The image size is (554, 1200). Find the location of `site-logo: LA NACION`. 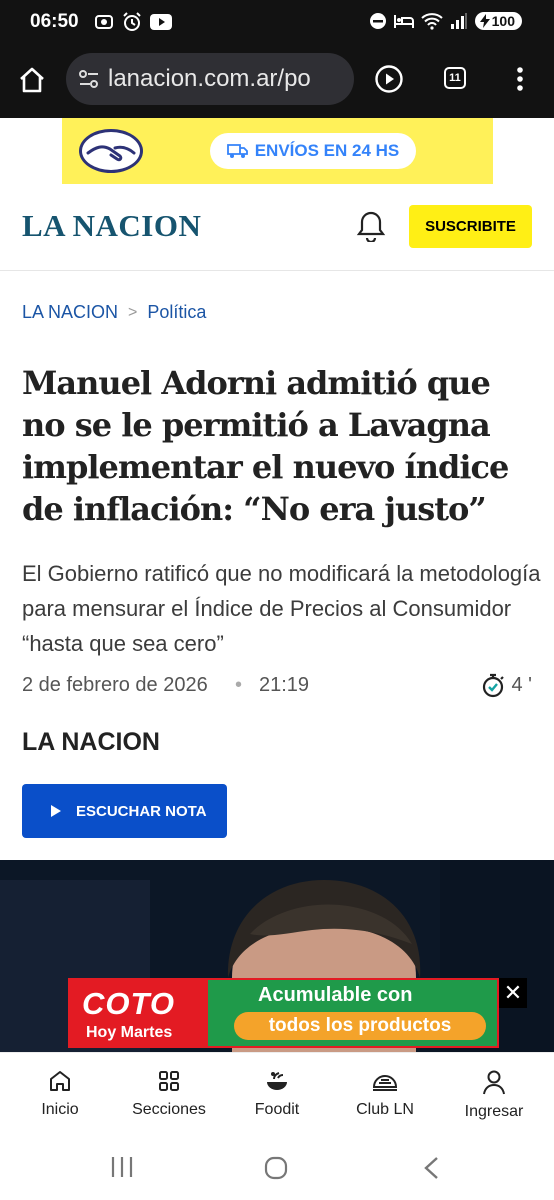

site-logo: LA NACION is located at coordinates (111, 226).